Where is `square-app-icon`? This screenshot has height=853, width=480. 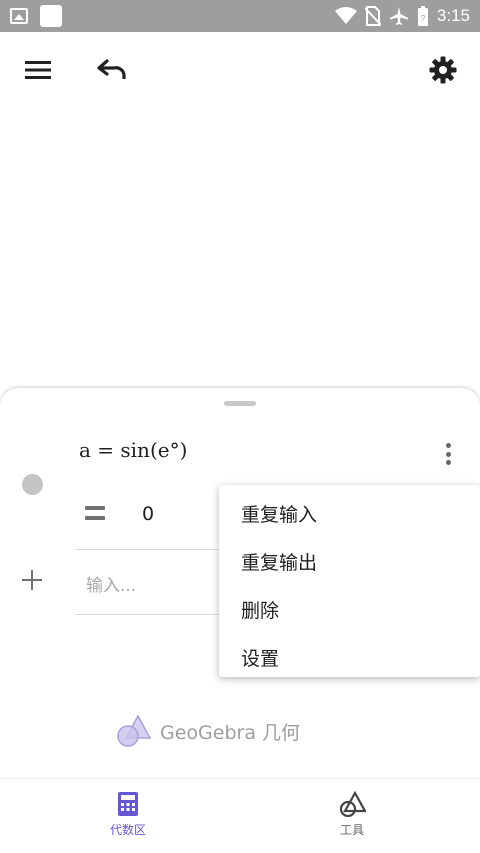
square-app-icon is located at coordinates (51, 16).